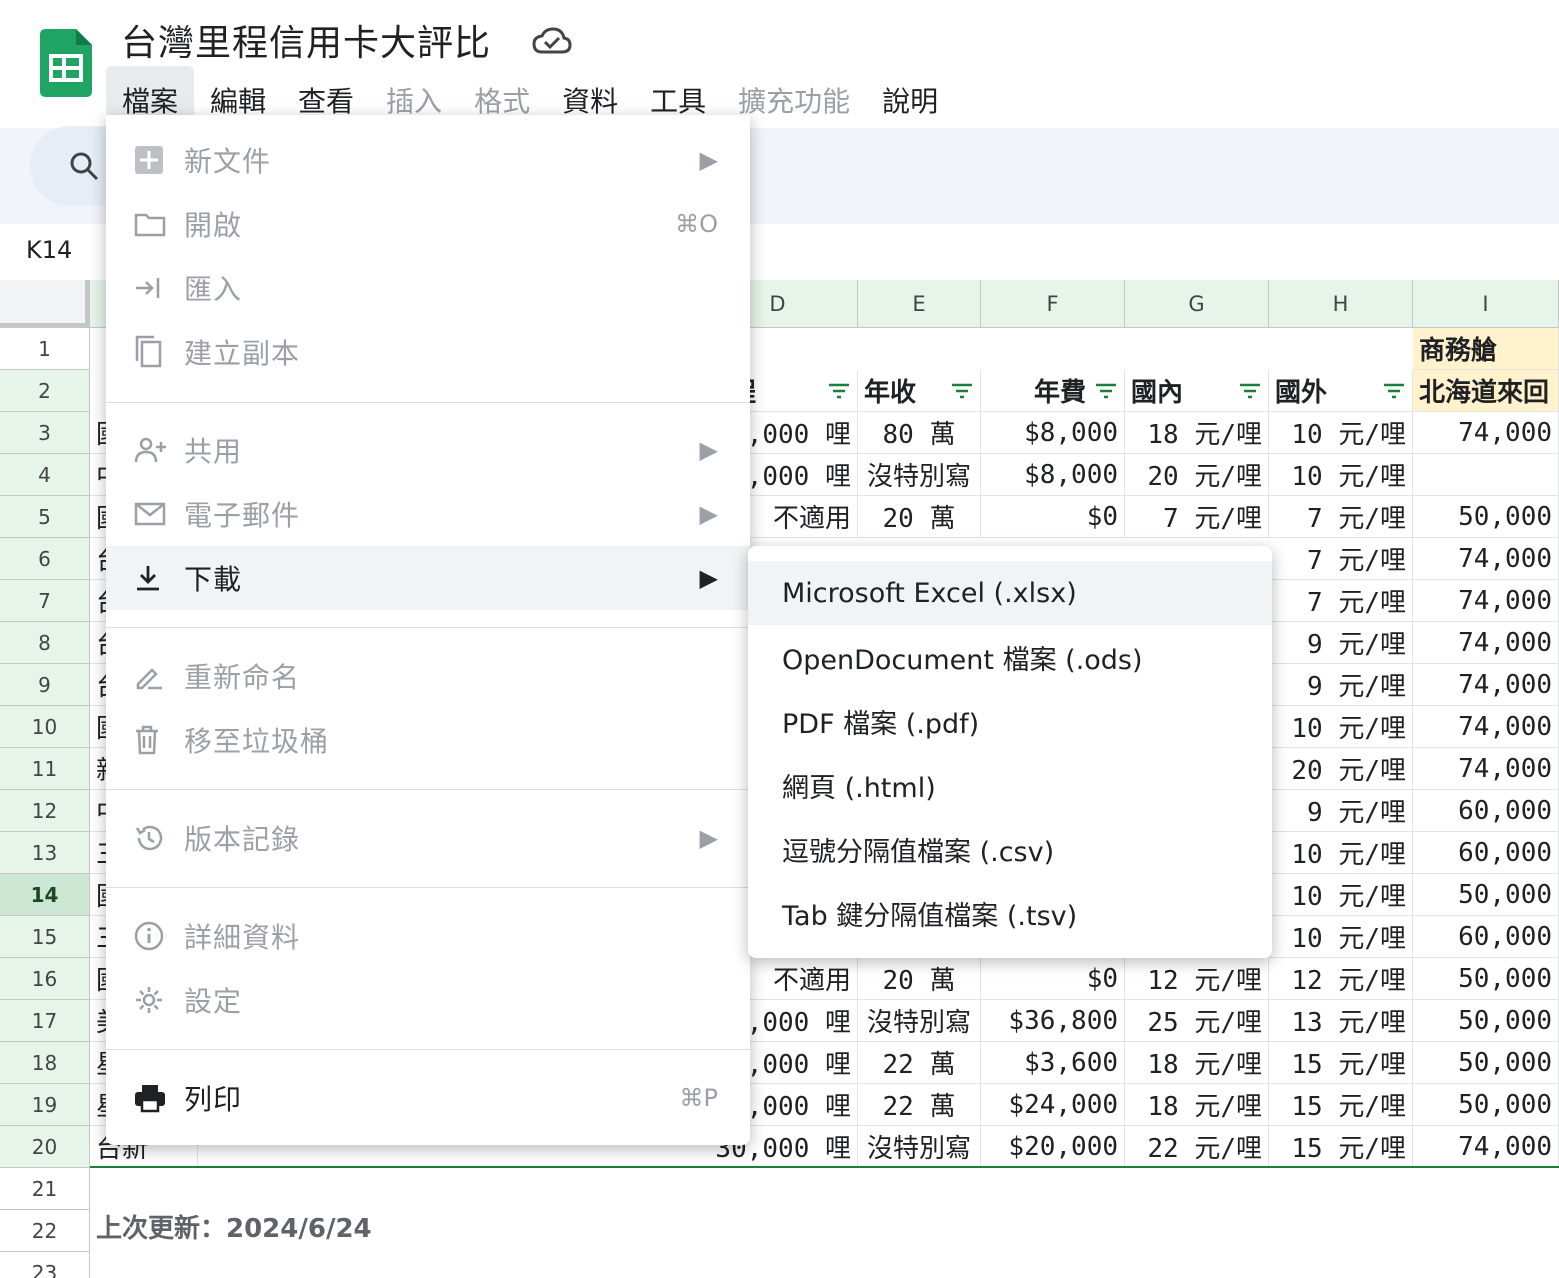 The height and width of the screenshot is (1278, 1559). What do you see at coordinates (428, 288) in the screenshot?
I see `menu-item-import: 匯入` at bounding box center [428, 288].